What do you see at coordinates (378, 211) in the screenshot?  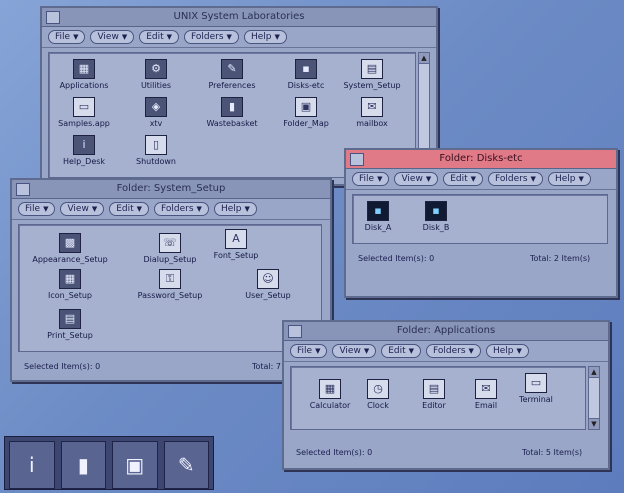 I see `floppy-disk-icon: ▪` at bounding box center [378, 211].